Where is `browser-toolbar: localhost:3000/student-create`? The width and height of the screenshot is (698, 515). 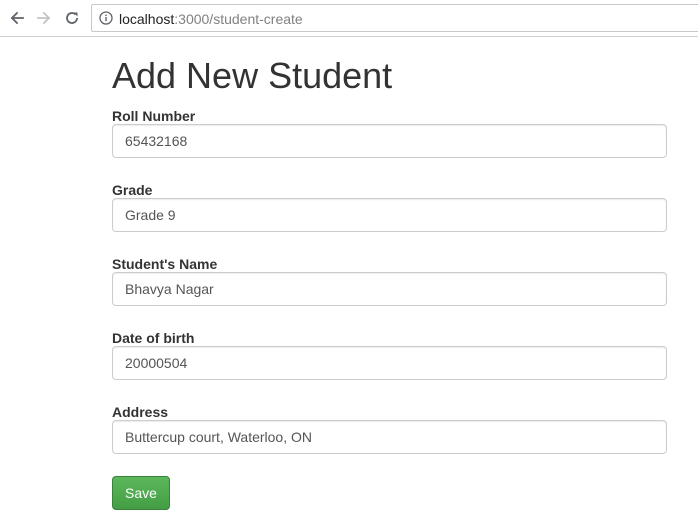 browser-toolbar: localhost:3000/student-create is located at coordinates (349, 18).